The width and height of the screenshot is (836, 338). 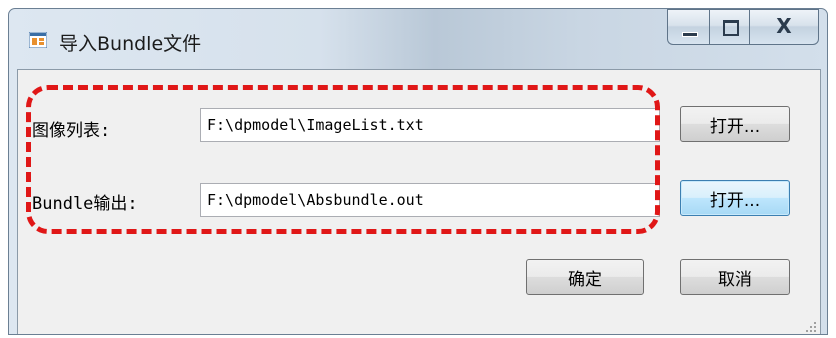 I want to click on ok-button: 确定, so click(x=585, y=277).